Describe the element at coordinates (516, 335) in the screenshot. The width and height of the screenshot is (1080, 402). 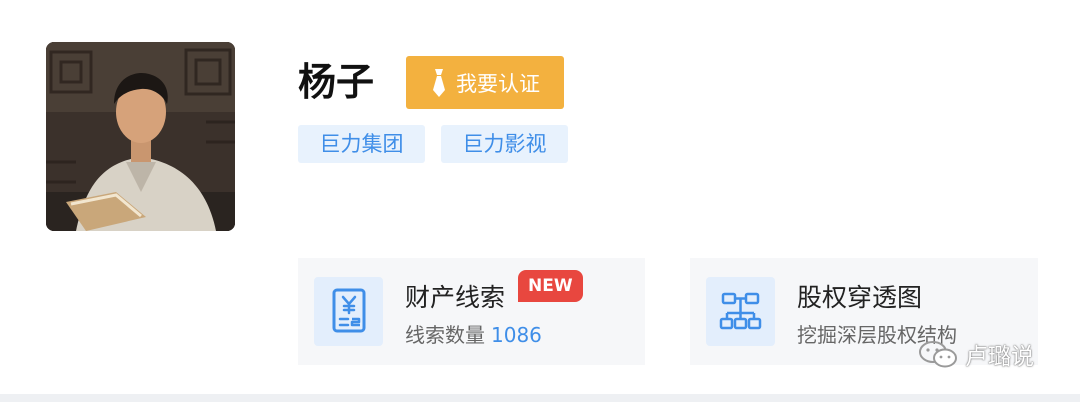
I see `clue-count: 1086` at that location.